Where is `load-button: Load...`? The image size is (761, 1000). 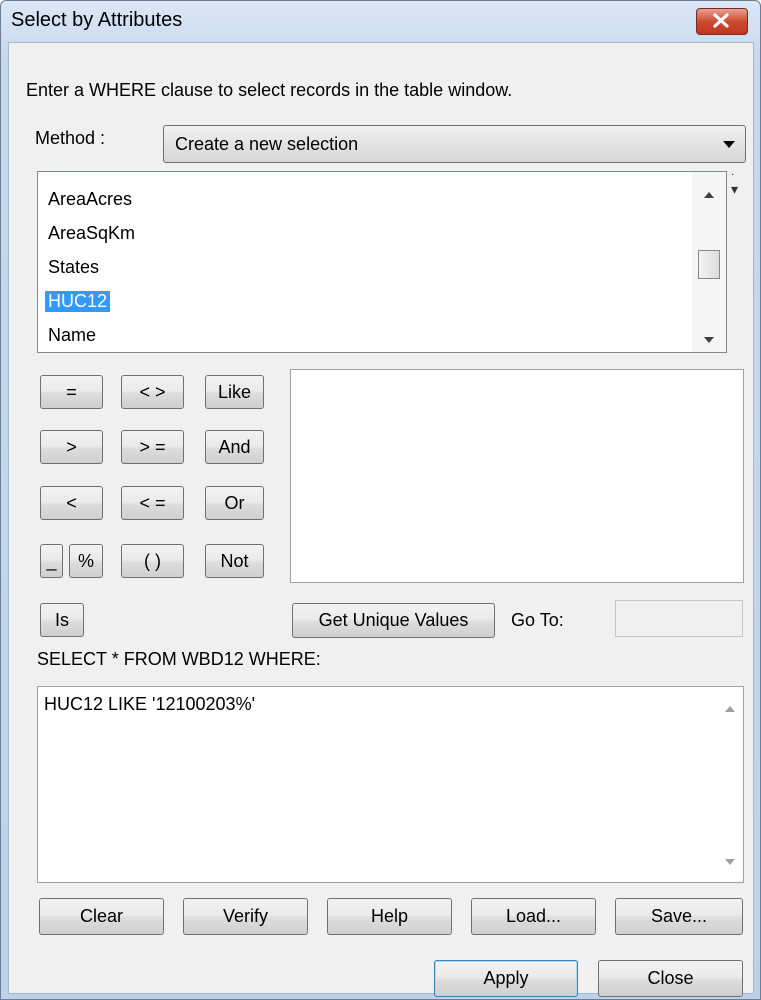
load-button: Load... is located at coordinates (533, 916).